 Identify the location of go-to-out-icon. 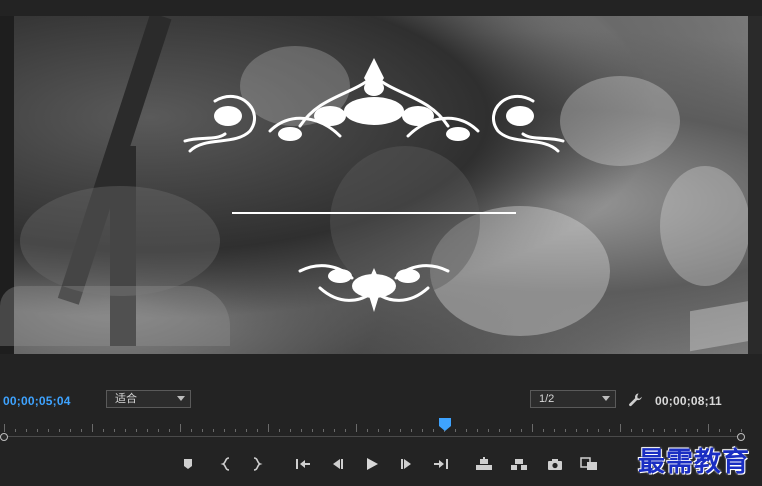
(441, 464).